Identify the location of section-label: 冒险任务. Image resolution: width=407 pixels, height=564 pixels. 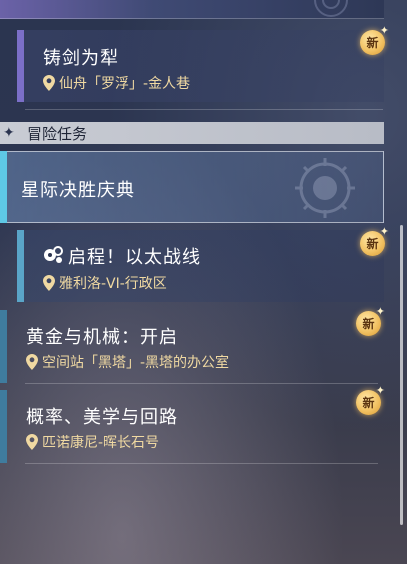
(57, 134).